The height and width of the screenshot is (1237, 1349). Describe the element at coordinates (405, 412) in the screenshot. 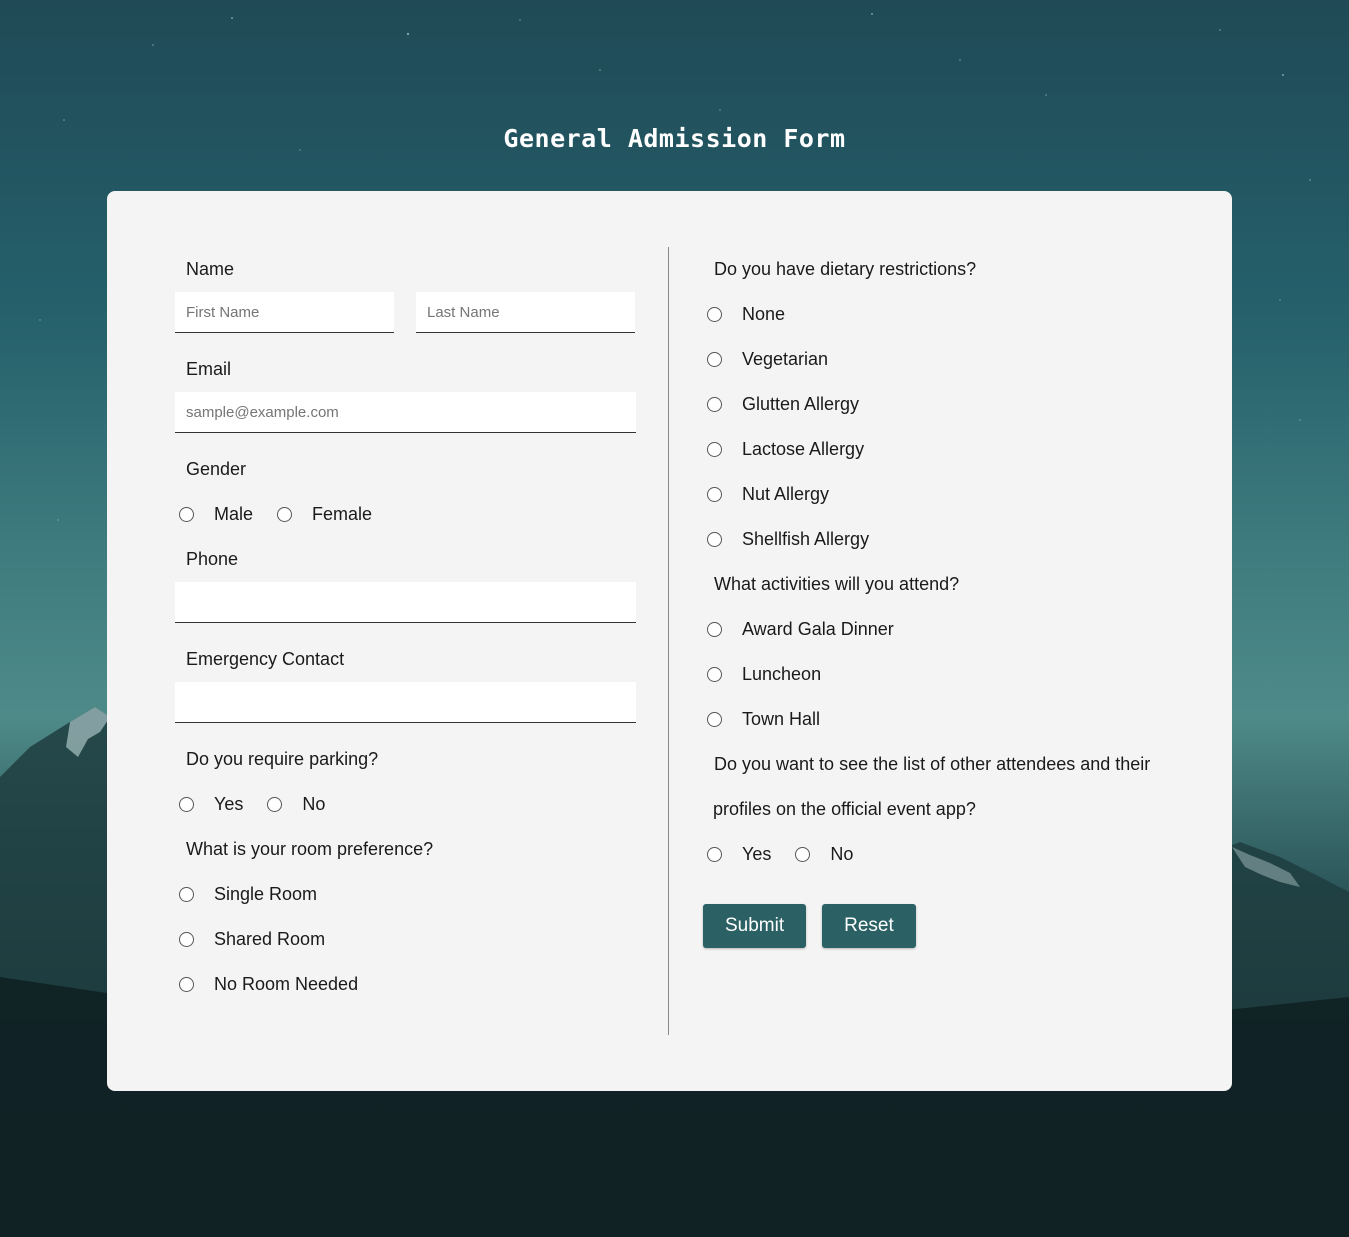

I see `email-input` at that location.